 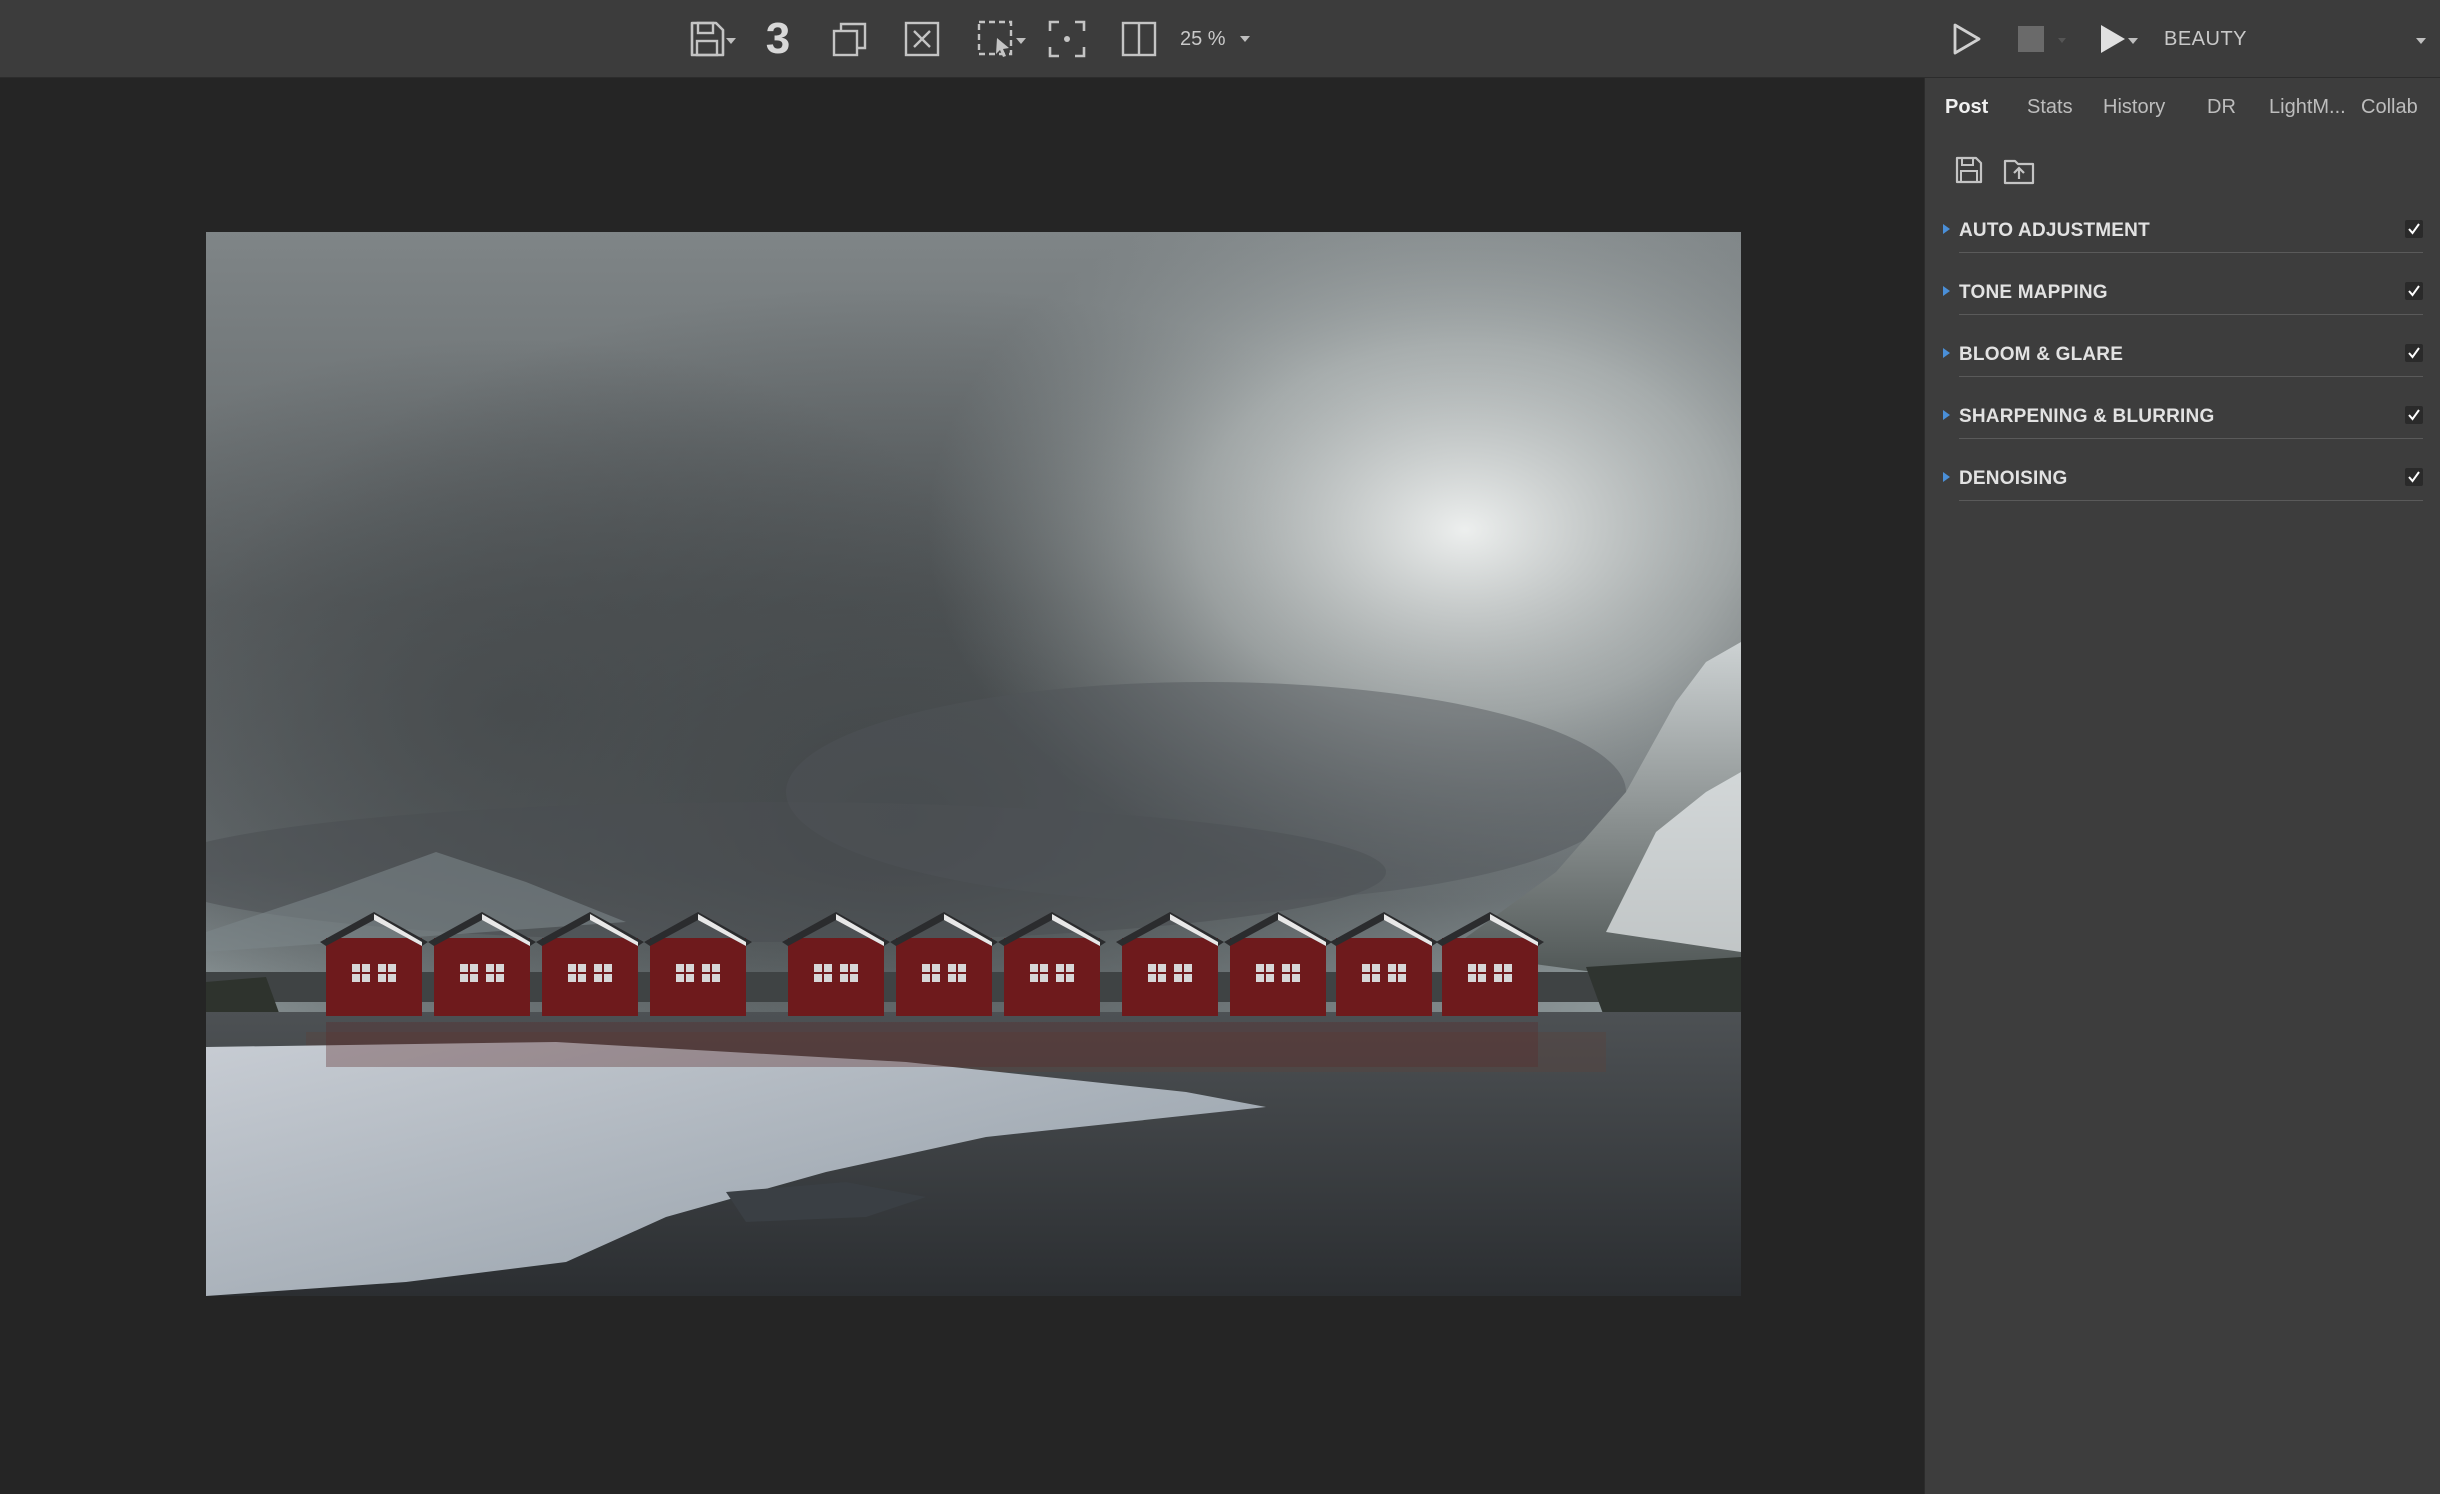 I want to click on compare-split-button, so click(x=1139, y=39).